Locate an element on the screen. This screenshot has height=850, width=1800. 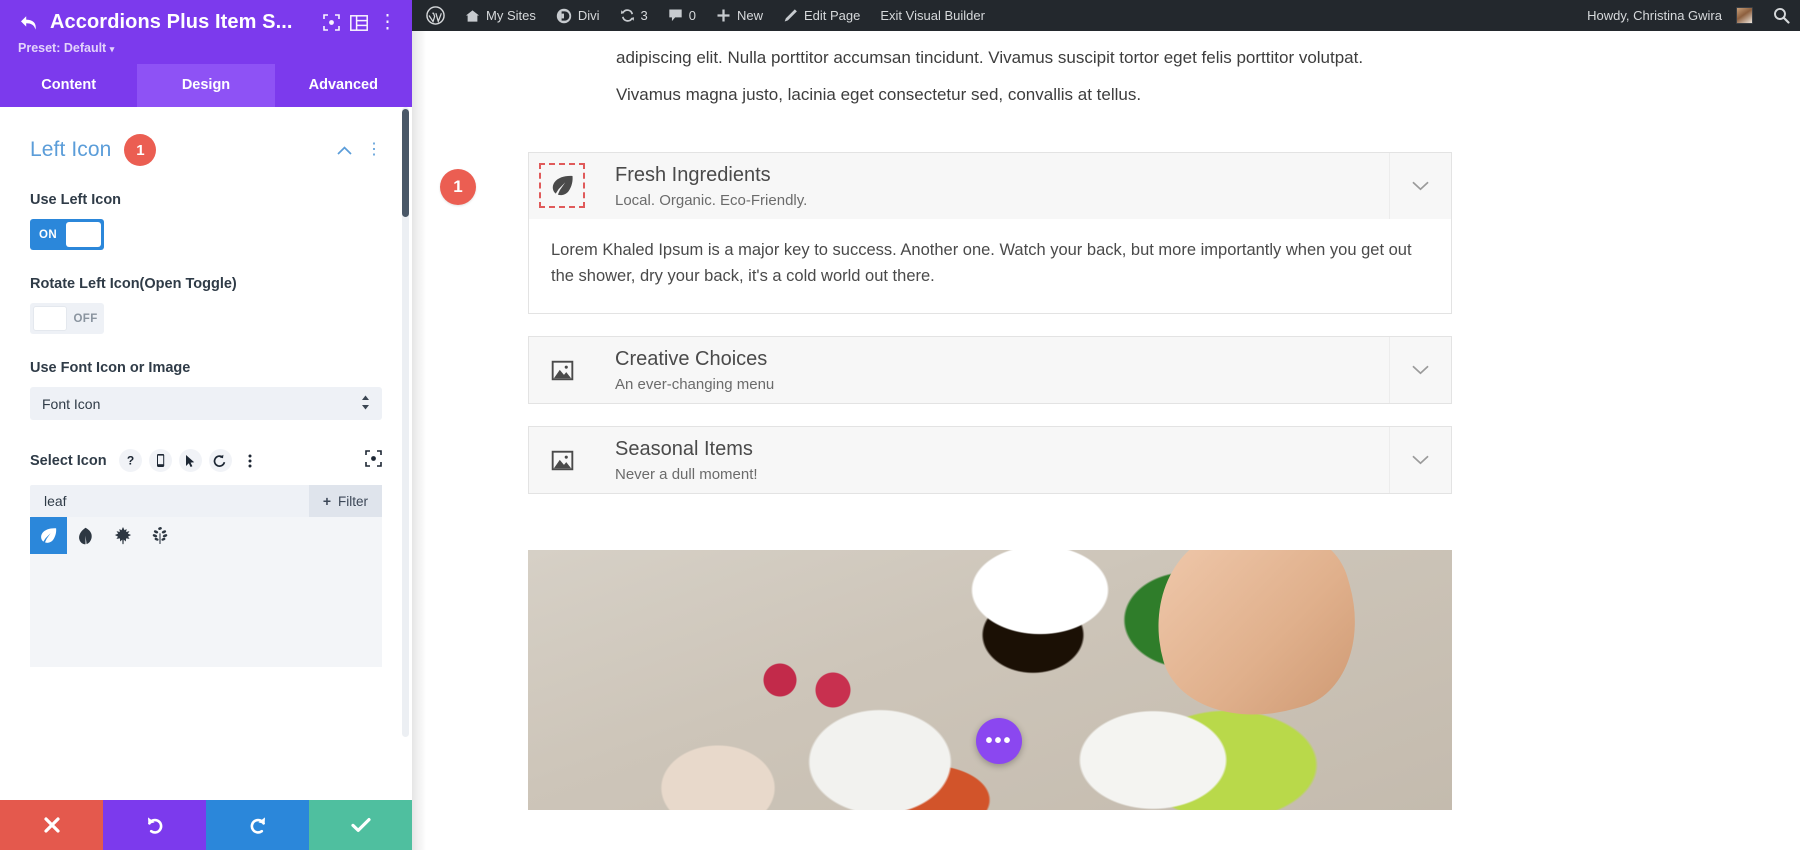
settings-panel-actions is located at coordinates (206, 825).